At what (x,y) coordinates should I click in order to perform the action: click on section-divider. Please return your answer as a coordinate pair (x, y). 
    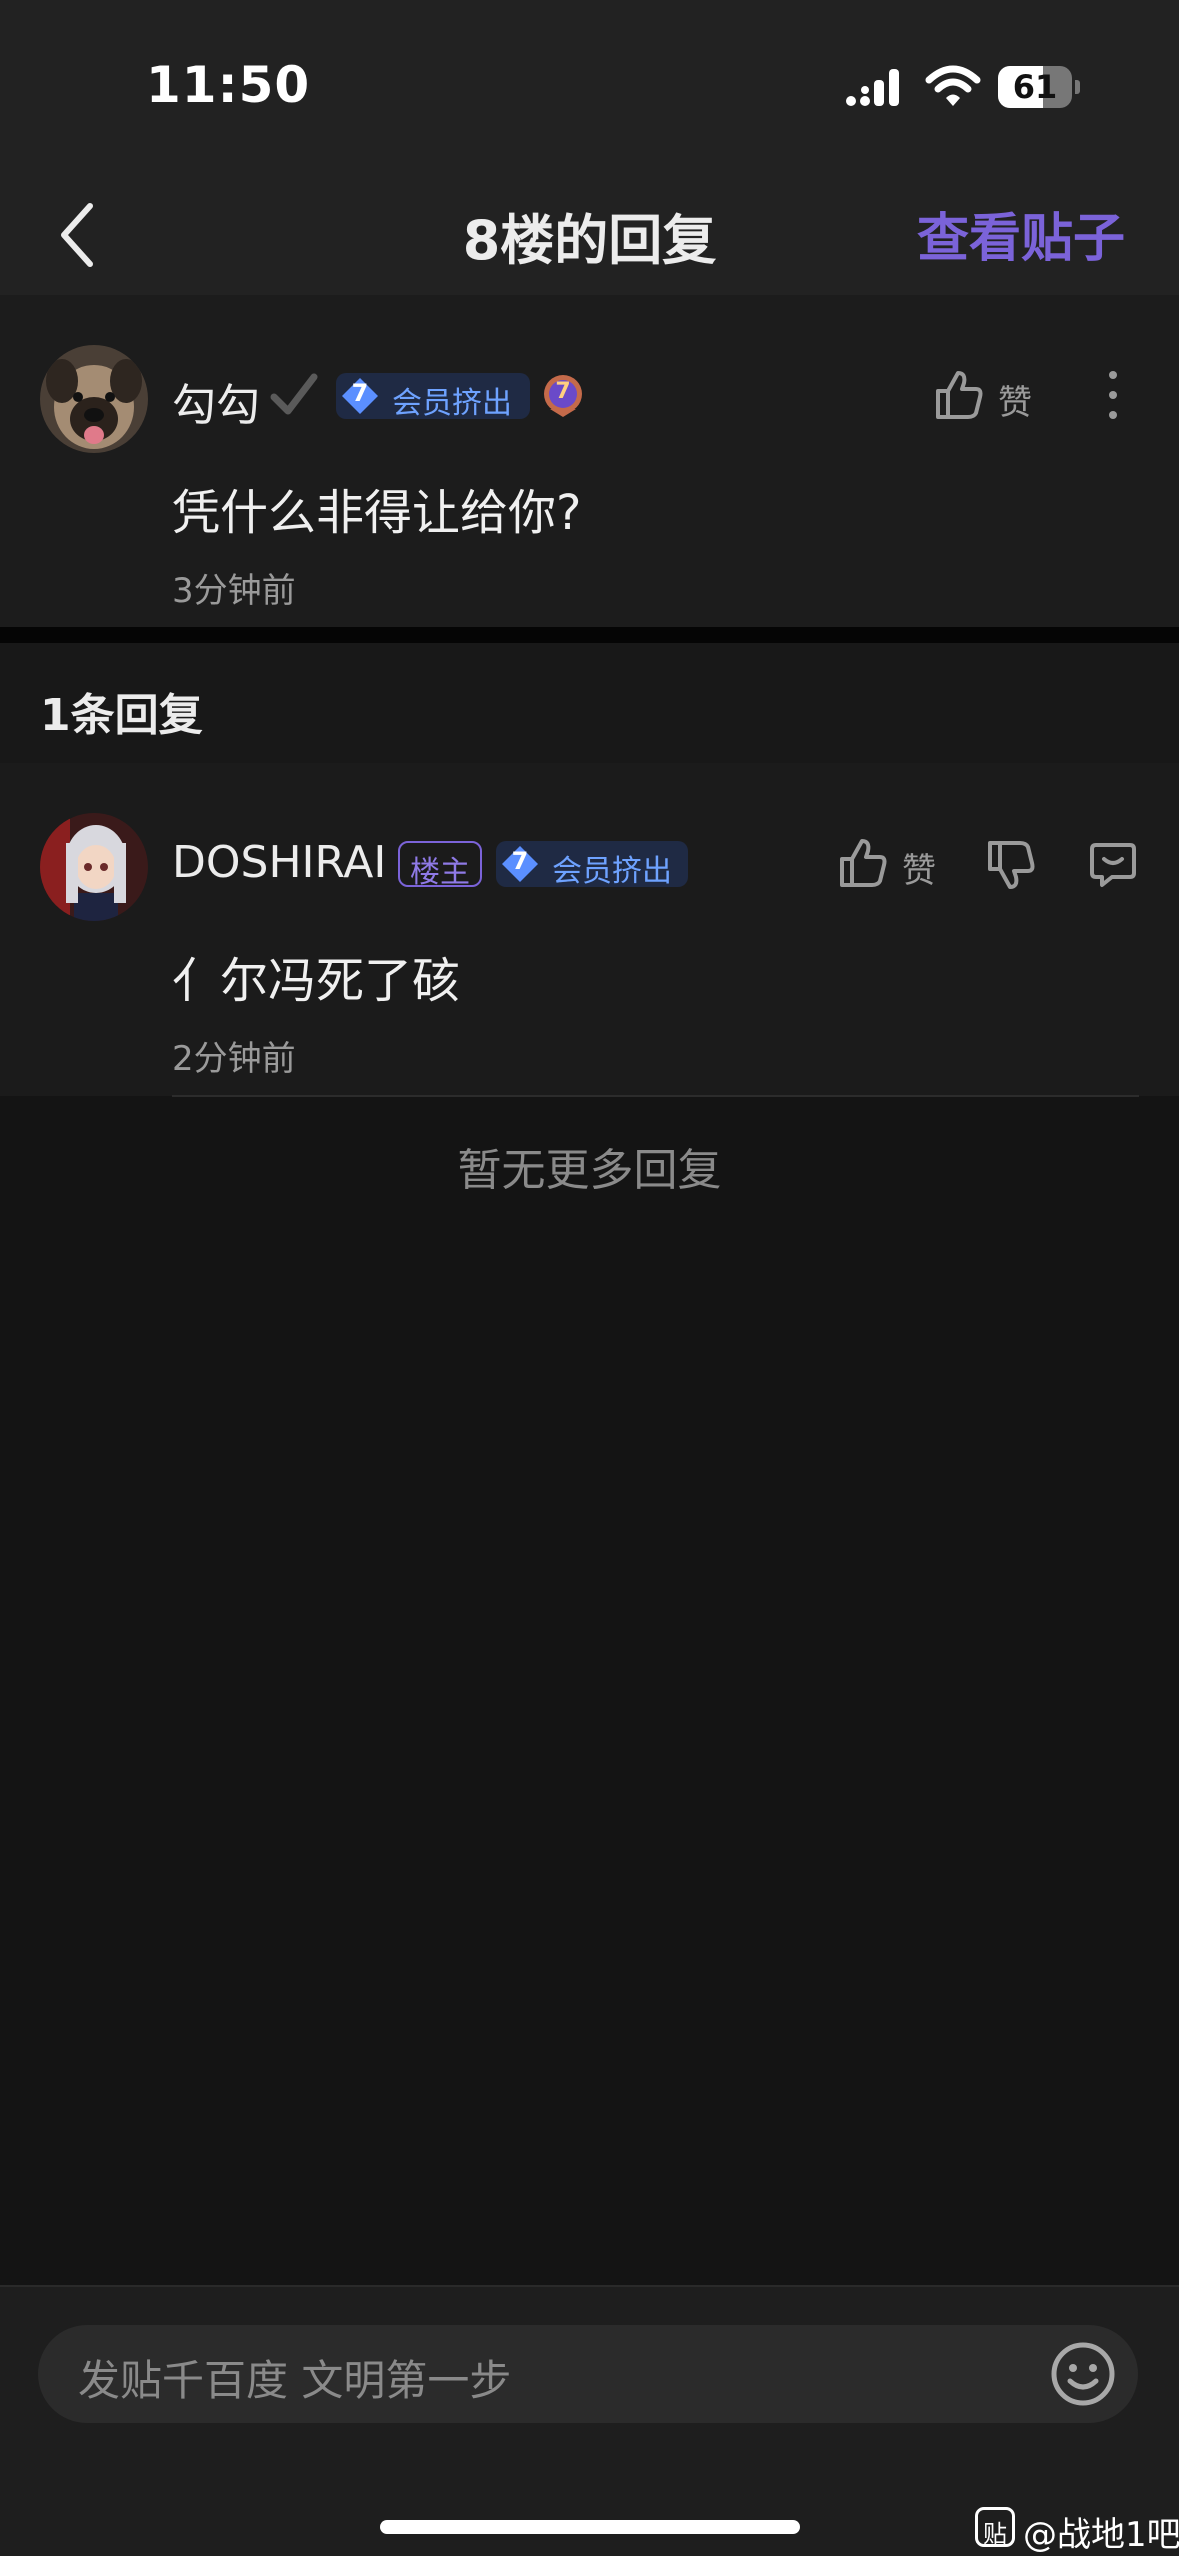
    Looking at the image, I should click on (589, 635).